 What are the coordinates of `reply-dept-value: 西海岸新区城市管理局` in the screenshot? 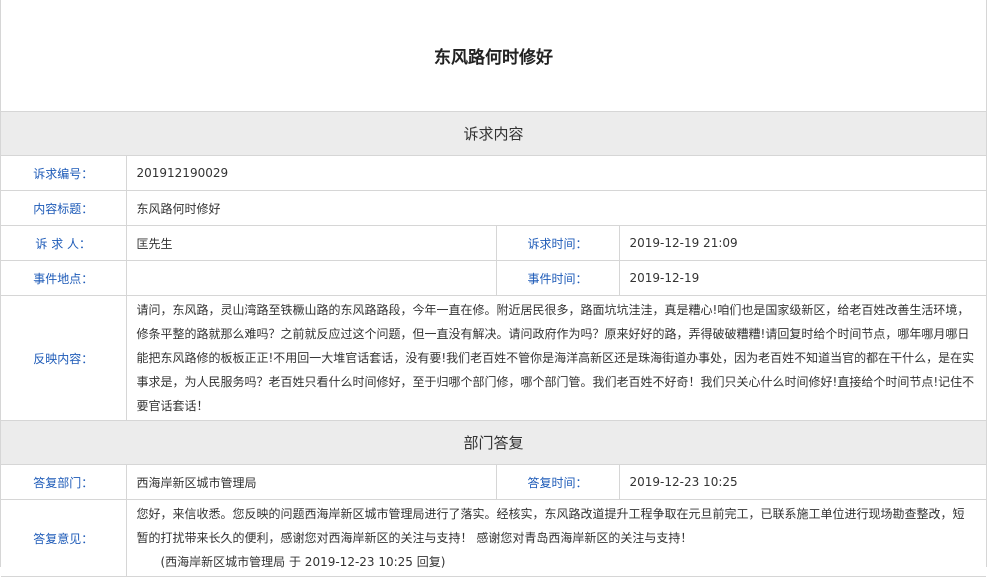 It's located at (311, 482).